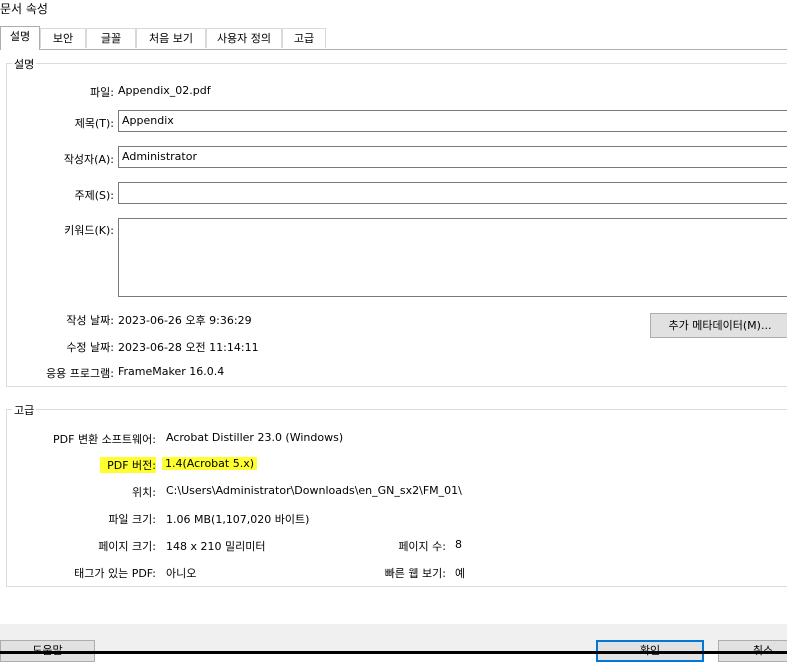 This screenshot has height=662, width=787. I want to click on file-label: 파일:, so click(102, 92).